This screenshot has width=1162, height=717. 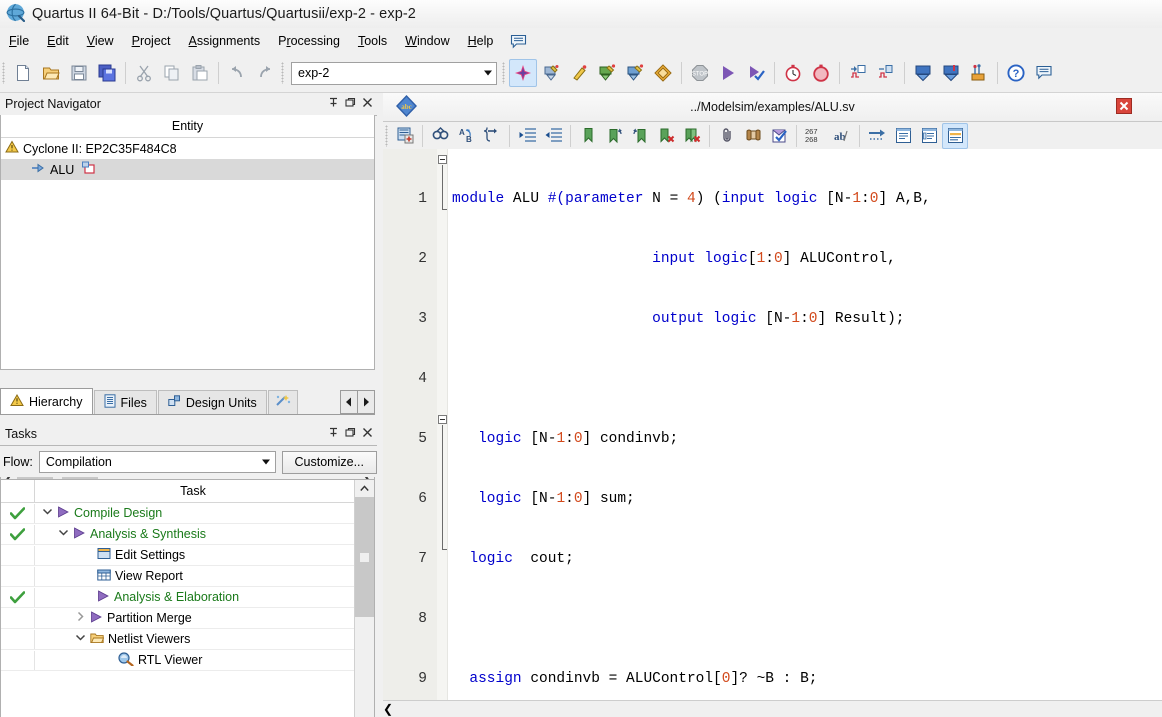 What do you see at coordinates (19, 41) in the screenshot?
I see `menu-file: FFileile` at bounding box center [19, 41].